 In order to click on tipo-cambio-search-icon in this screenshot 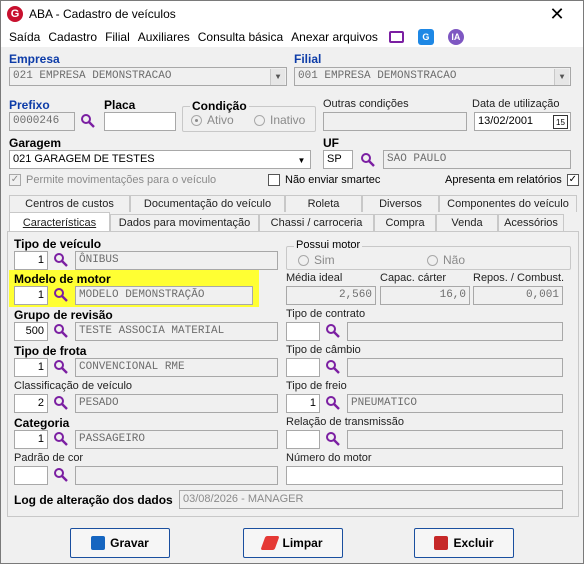, I will do `click(333, 367)`.